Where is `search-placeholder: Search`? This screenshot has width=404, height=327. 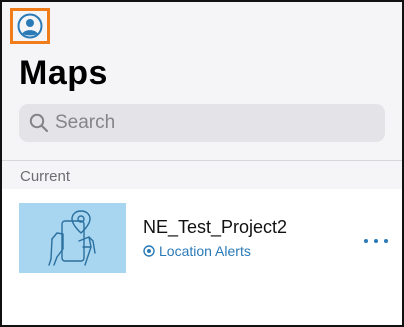
search-placeholder: Search is located at coordinates (85, 122).